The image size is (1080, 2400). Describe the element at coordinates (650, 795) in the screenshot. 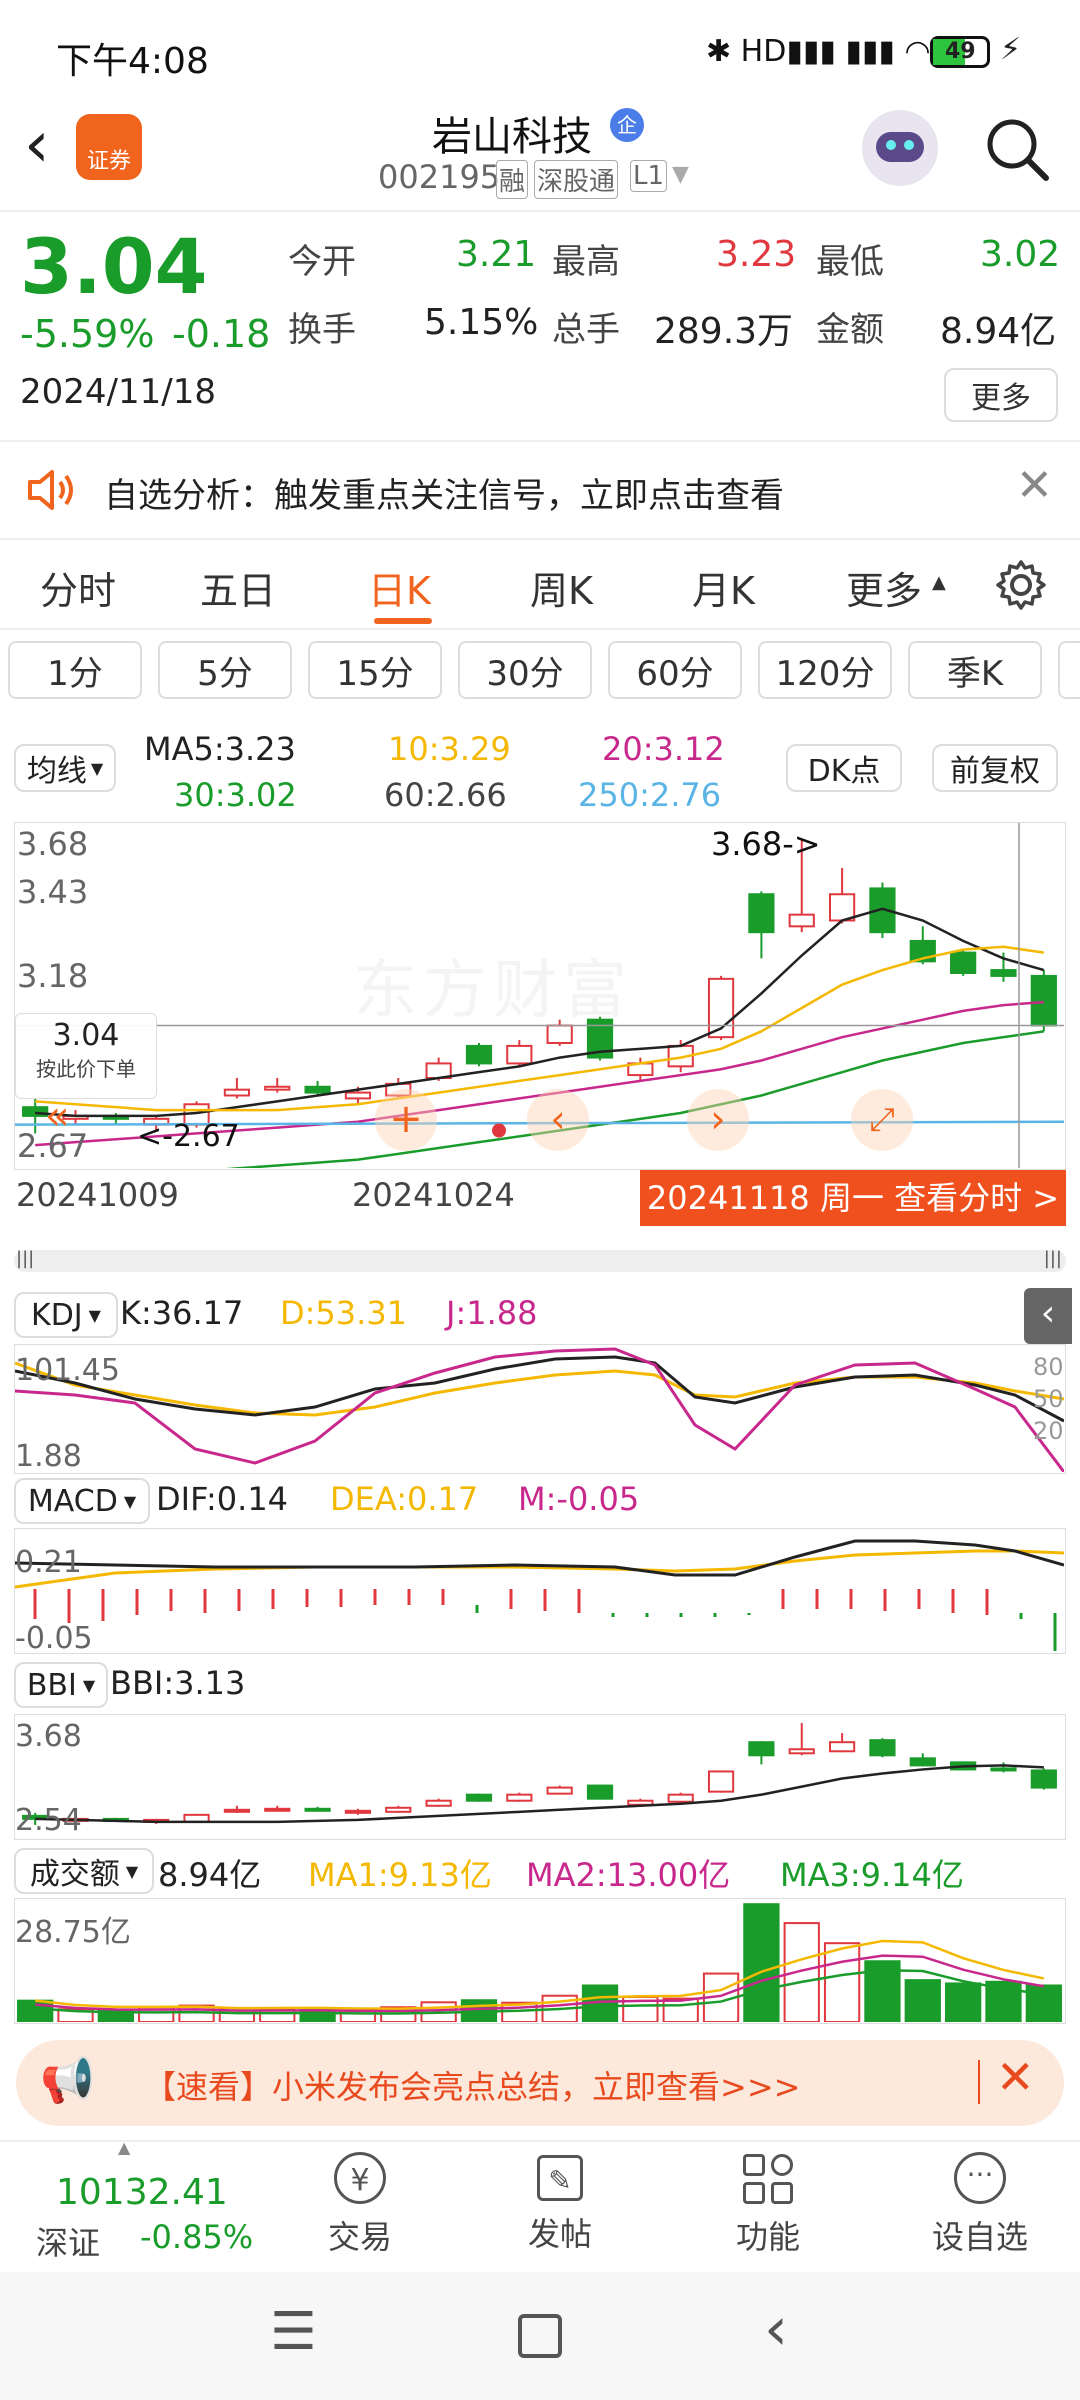

I see `ma250-value: 250:2.76` at that location.